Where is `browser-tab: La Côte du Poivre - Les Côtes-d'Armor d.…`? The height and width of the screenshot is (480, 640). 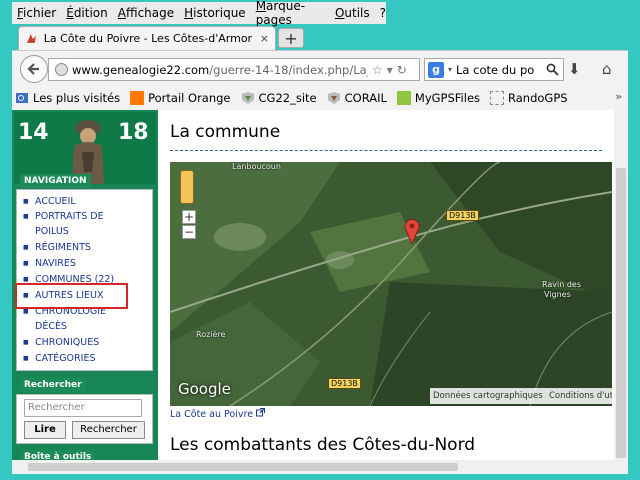
browser-tab: La Côte du Poivre - Les Côtes-d'Armor d.… is located at coordinates (147, 38).